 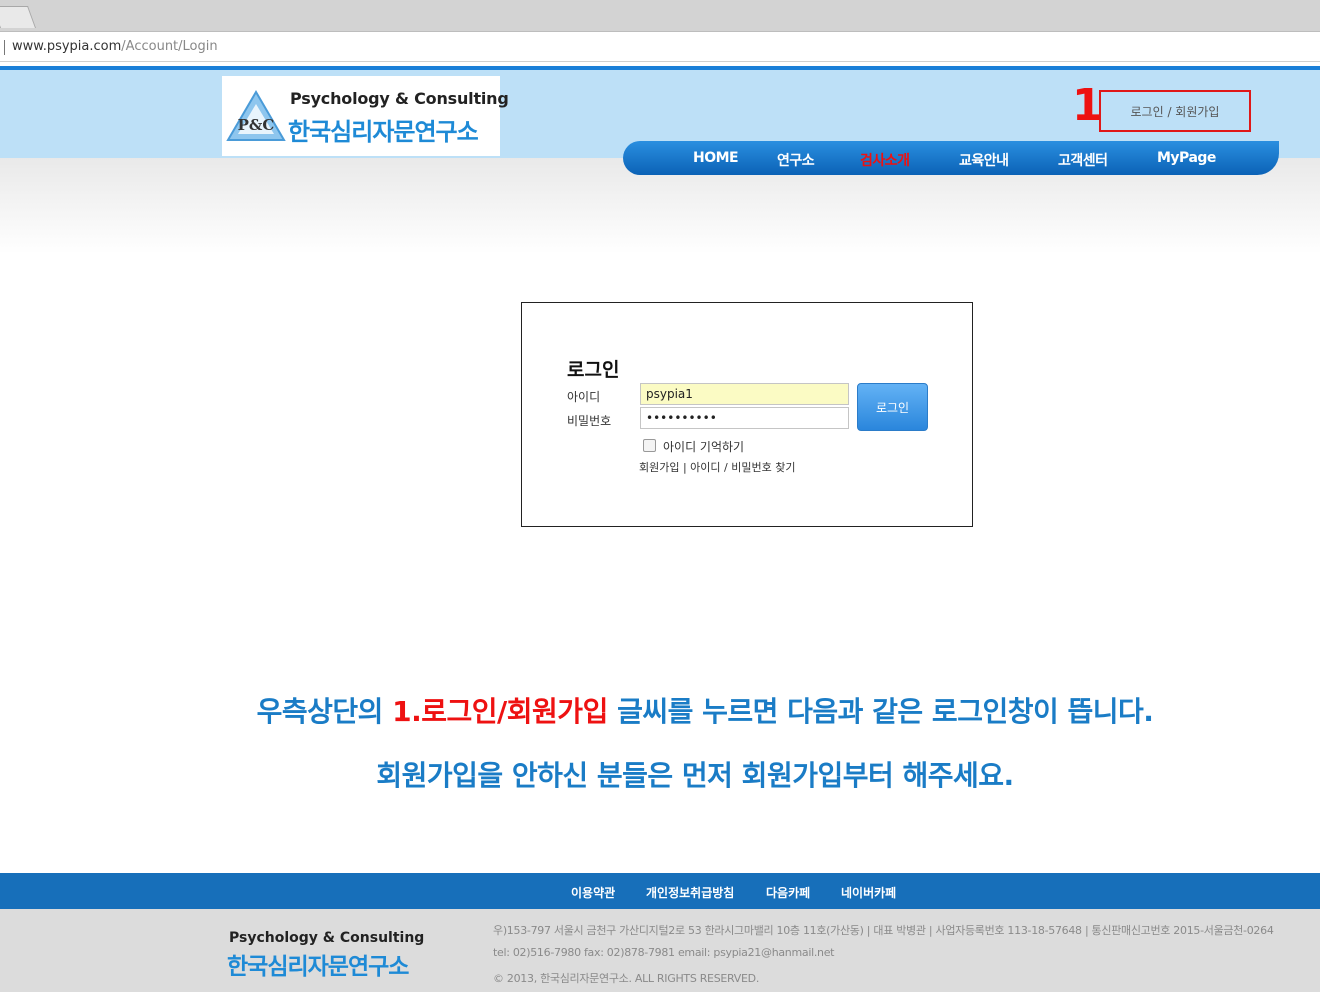 I want to click on footer-link-daum-cafe: 다음카페, so click(x=788, y=892).